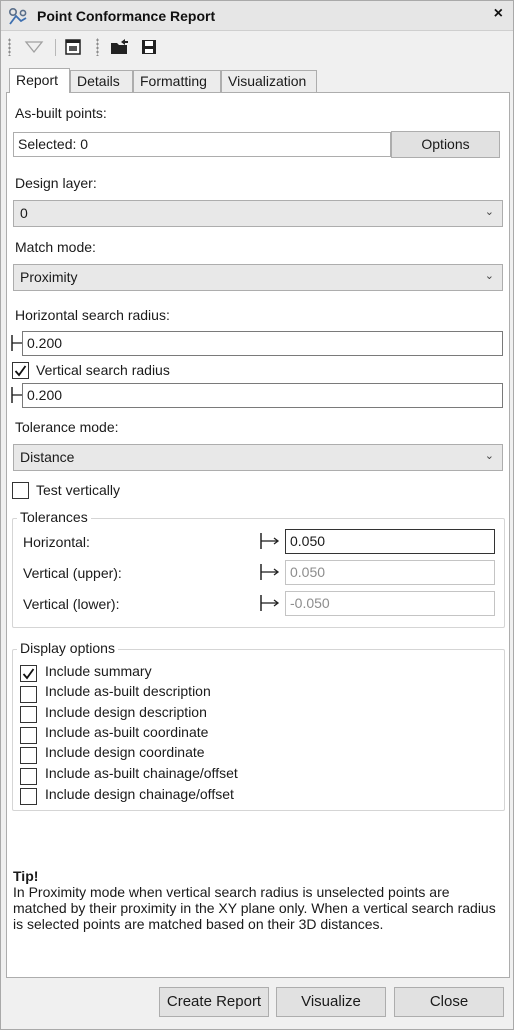 The height and width of the screenshot is (1030, 514). What do you see at coordinates (202, 144) in the screenshot?
I see `selected-points-field: Selected: 0` at bounding box center [202, 144].